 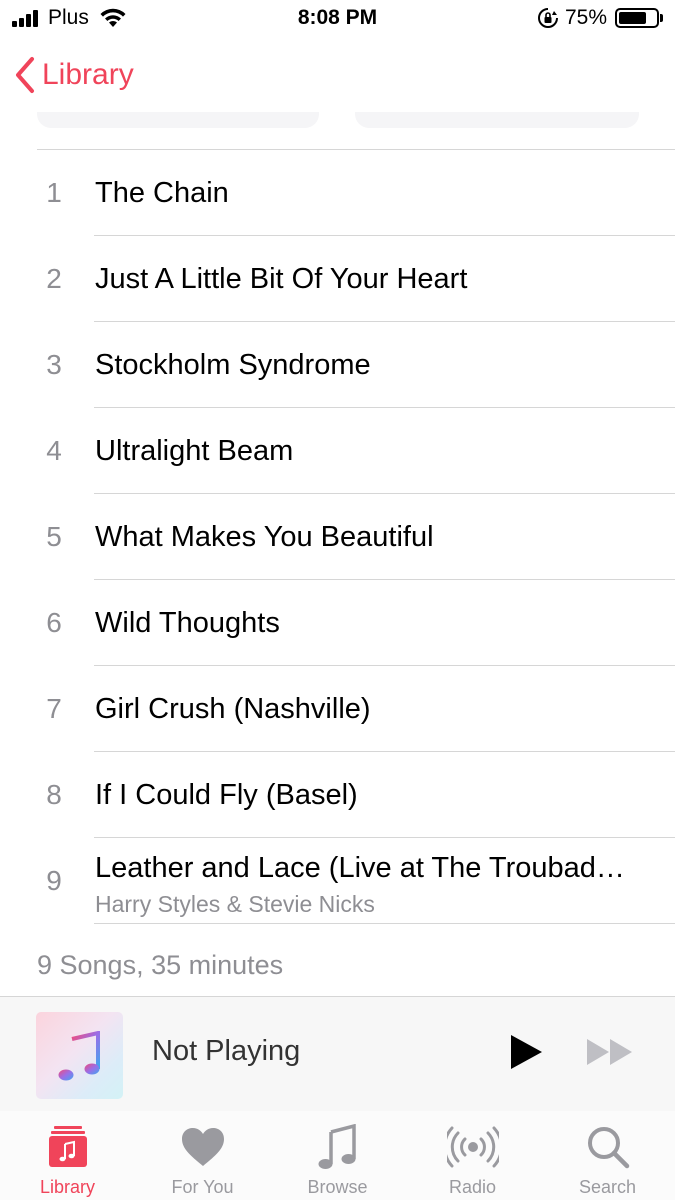 I want to click on status-bar-right: 75%, so click(x=600, y=18).